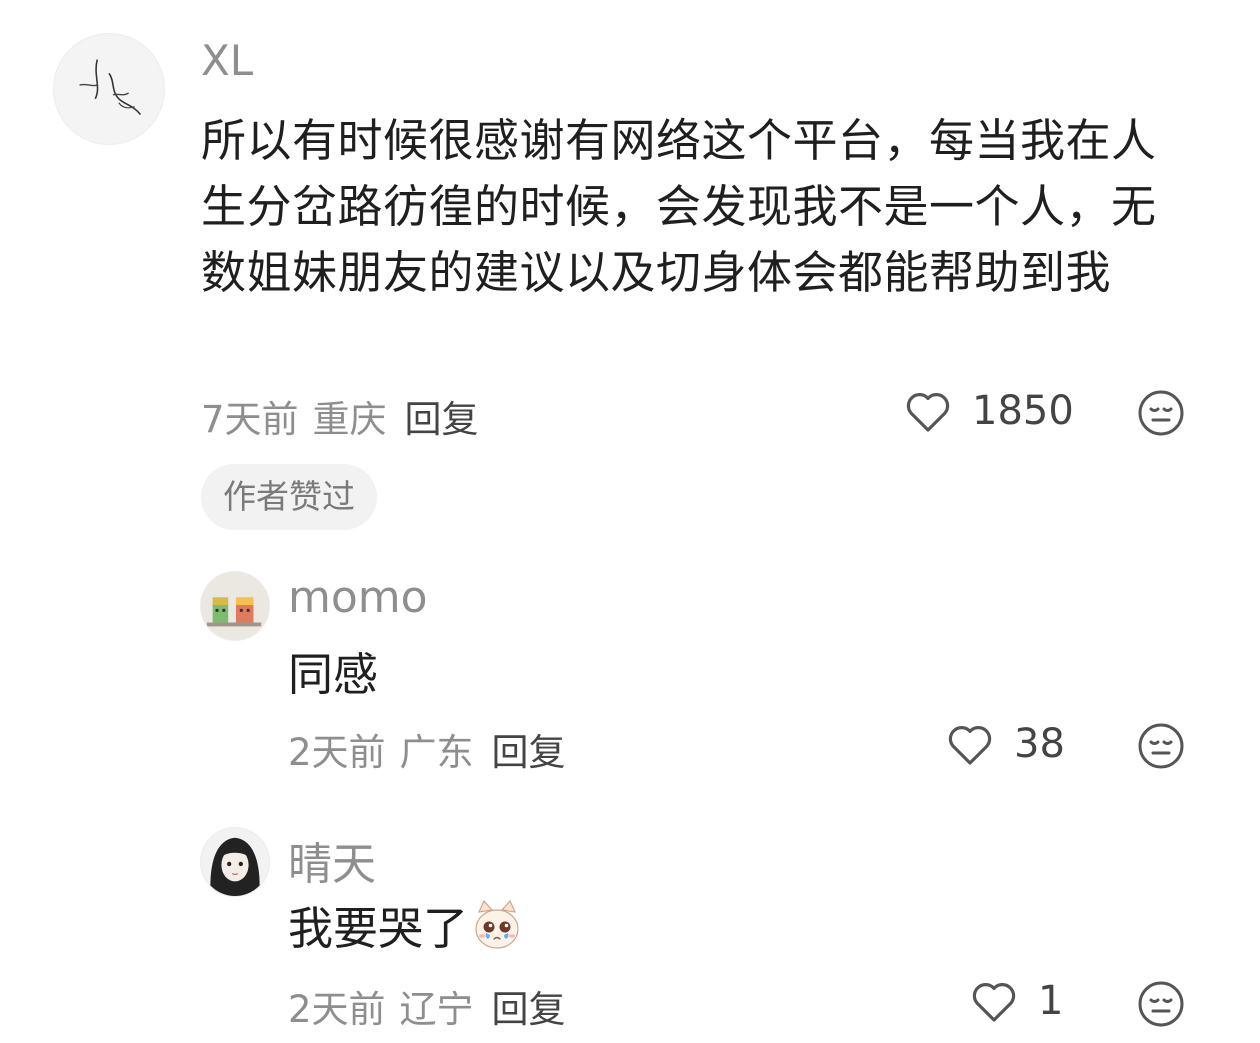  I want to click on username: XL, so click(227, 60).